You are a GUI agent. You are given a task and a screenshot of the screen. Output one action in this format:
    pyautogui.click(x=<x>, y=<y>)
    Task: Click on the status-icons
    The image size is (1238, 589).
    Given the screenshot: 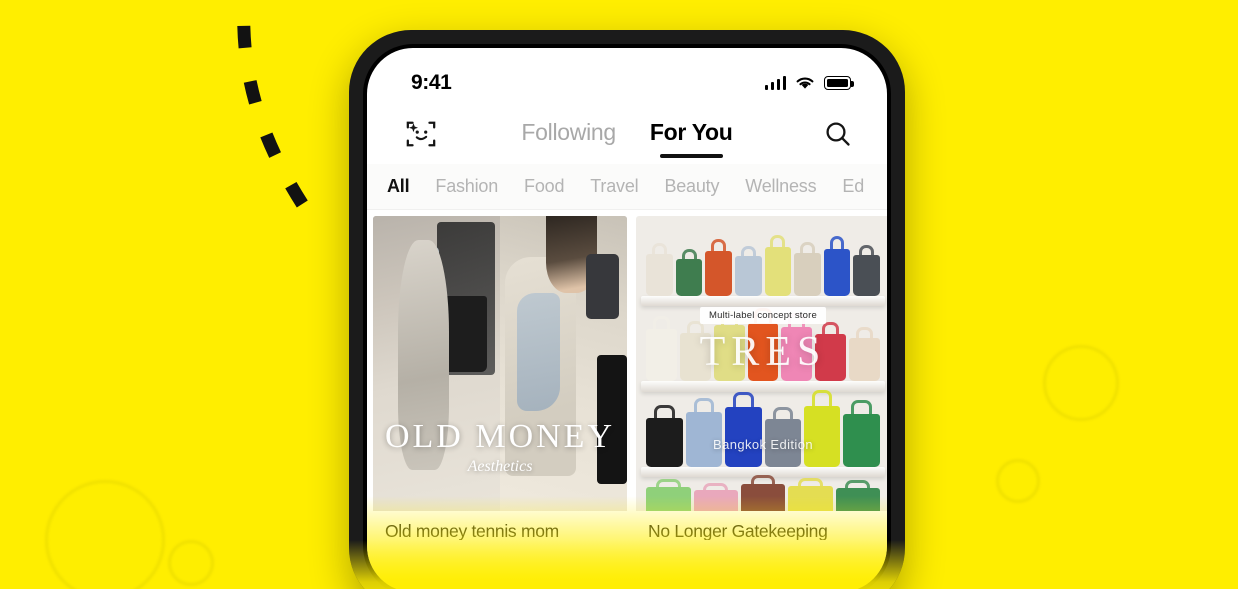 What is the action you would take?
    pyautogui.click(x=809, y=83)
    